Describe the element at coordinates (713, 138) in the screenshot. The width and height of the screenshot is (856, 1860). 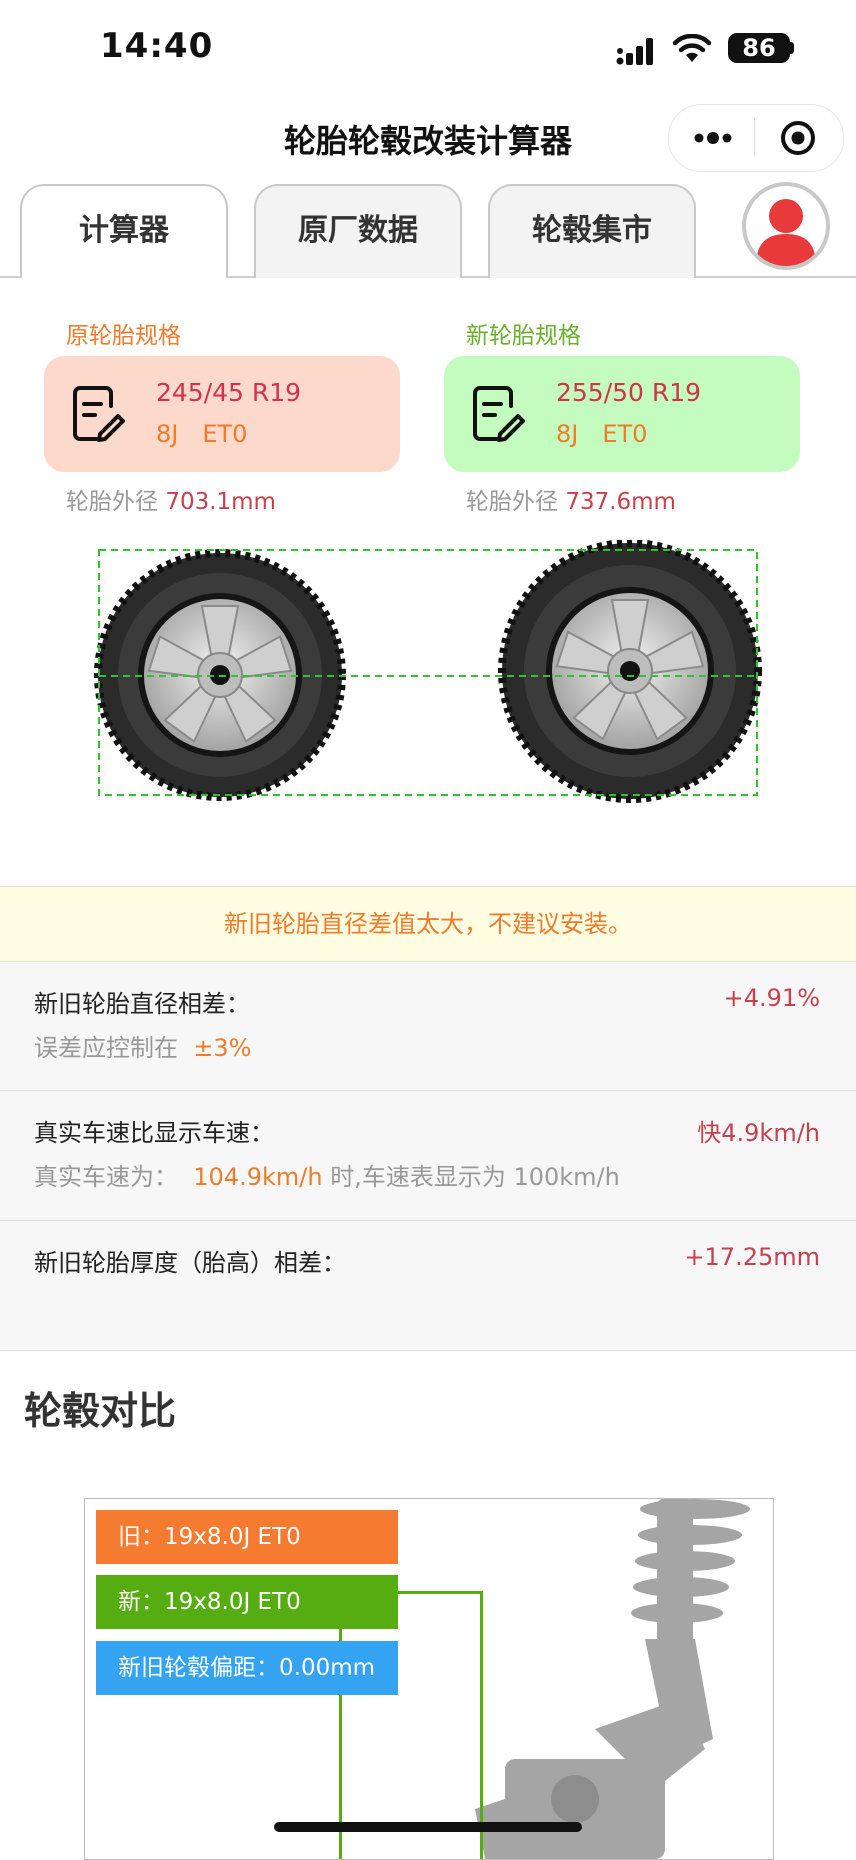
I see `more-icon` at that location.